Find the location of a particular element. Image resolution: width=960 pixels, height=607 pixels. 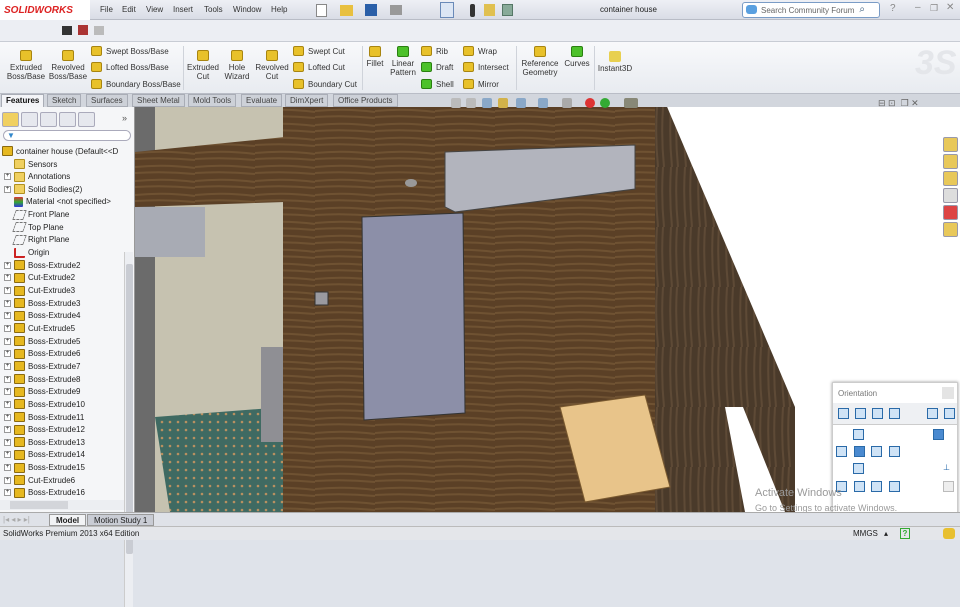

tree-item: + Annotations is located at coordinates (35, 177).